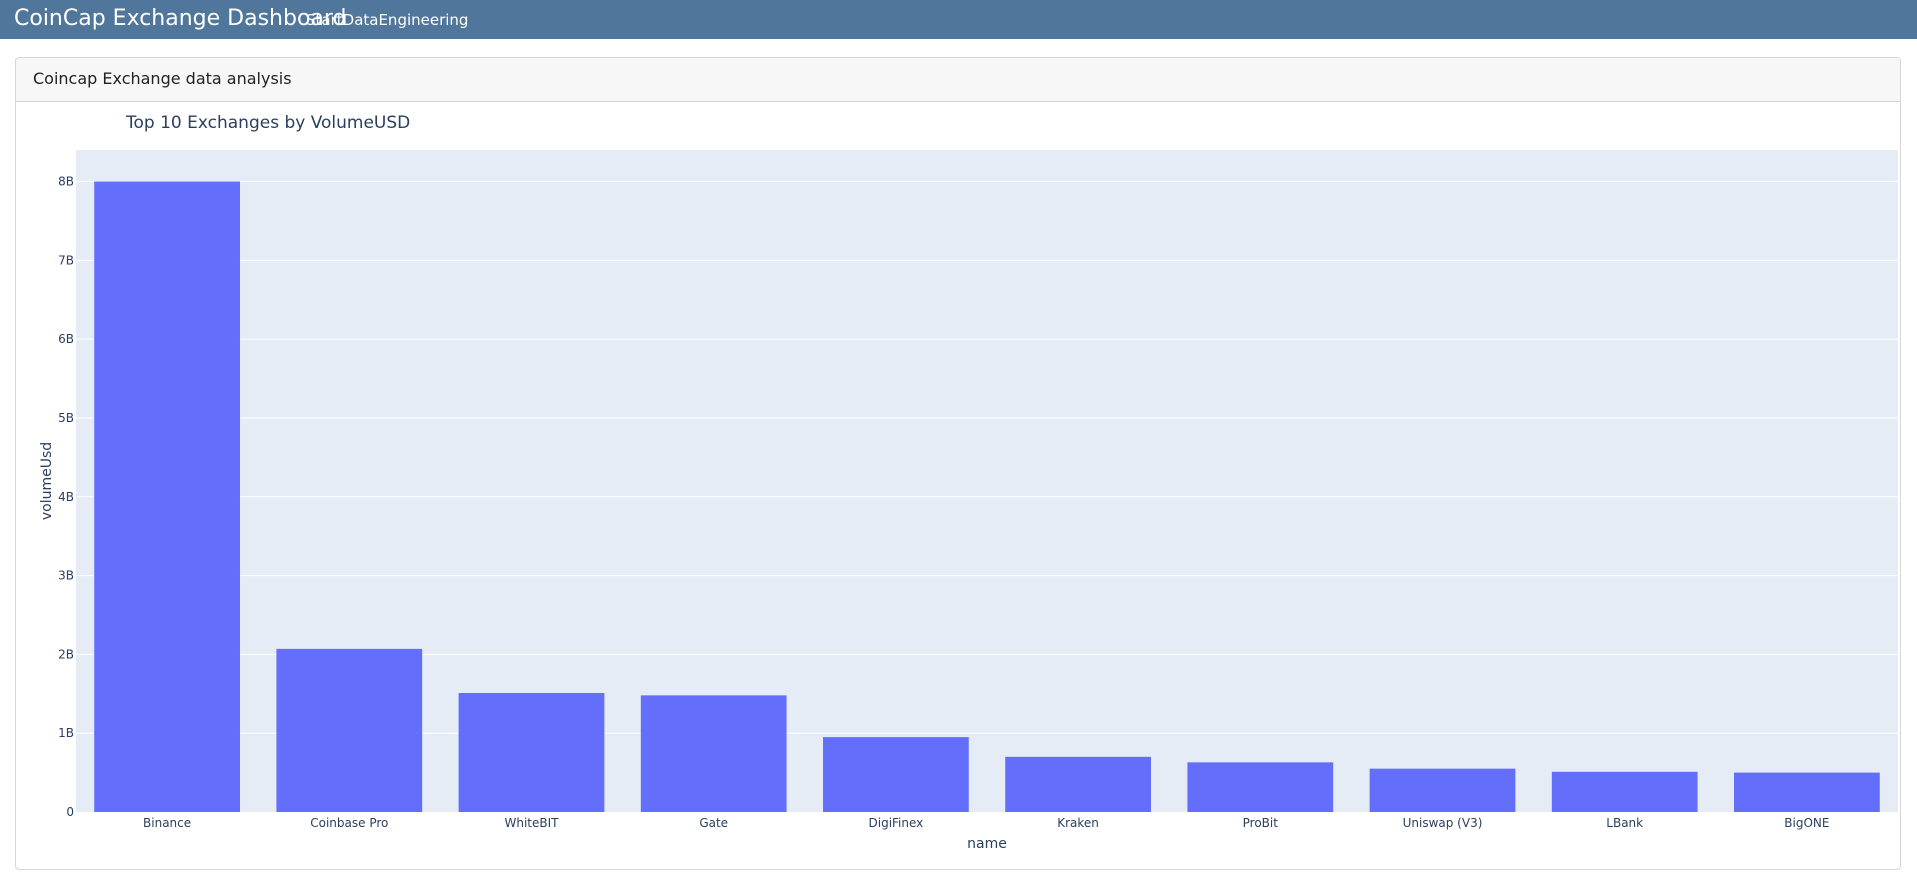 This screenshot has width=1917, height=883. I want to click on chart-title: Top 10 Exchanges by VolumeUSD, so click(267, 123).